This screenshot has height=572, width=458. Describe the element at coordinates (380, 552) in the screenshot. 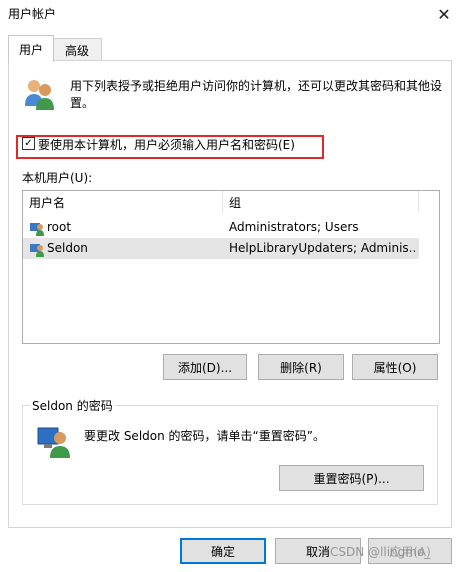

I see `watermark-text: CSDN @llingmo_` at that location.